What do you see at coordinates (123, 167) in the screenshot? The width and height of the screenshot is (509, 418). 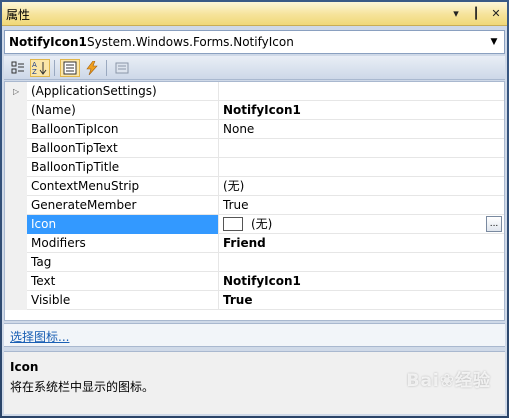 I see `property-name: BalloonTipTitle` at bounding box center [123, 167].